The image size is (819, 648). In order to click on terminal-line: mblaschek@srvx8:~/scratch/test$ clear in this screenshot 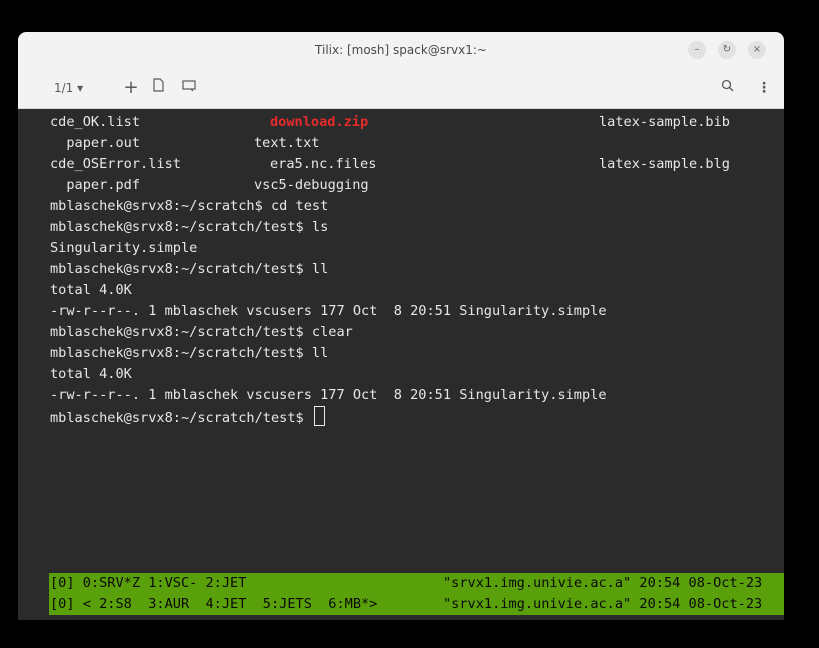, I will do `click(201, 332)`.